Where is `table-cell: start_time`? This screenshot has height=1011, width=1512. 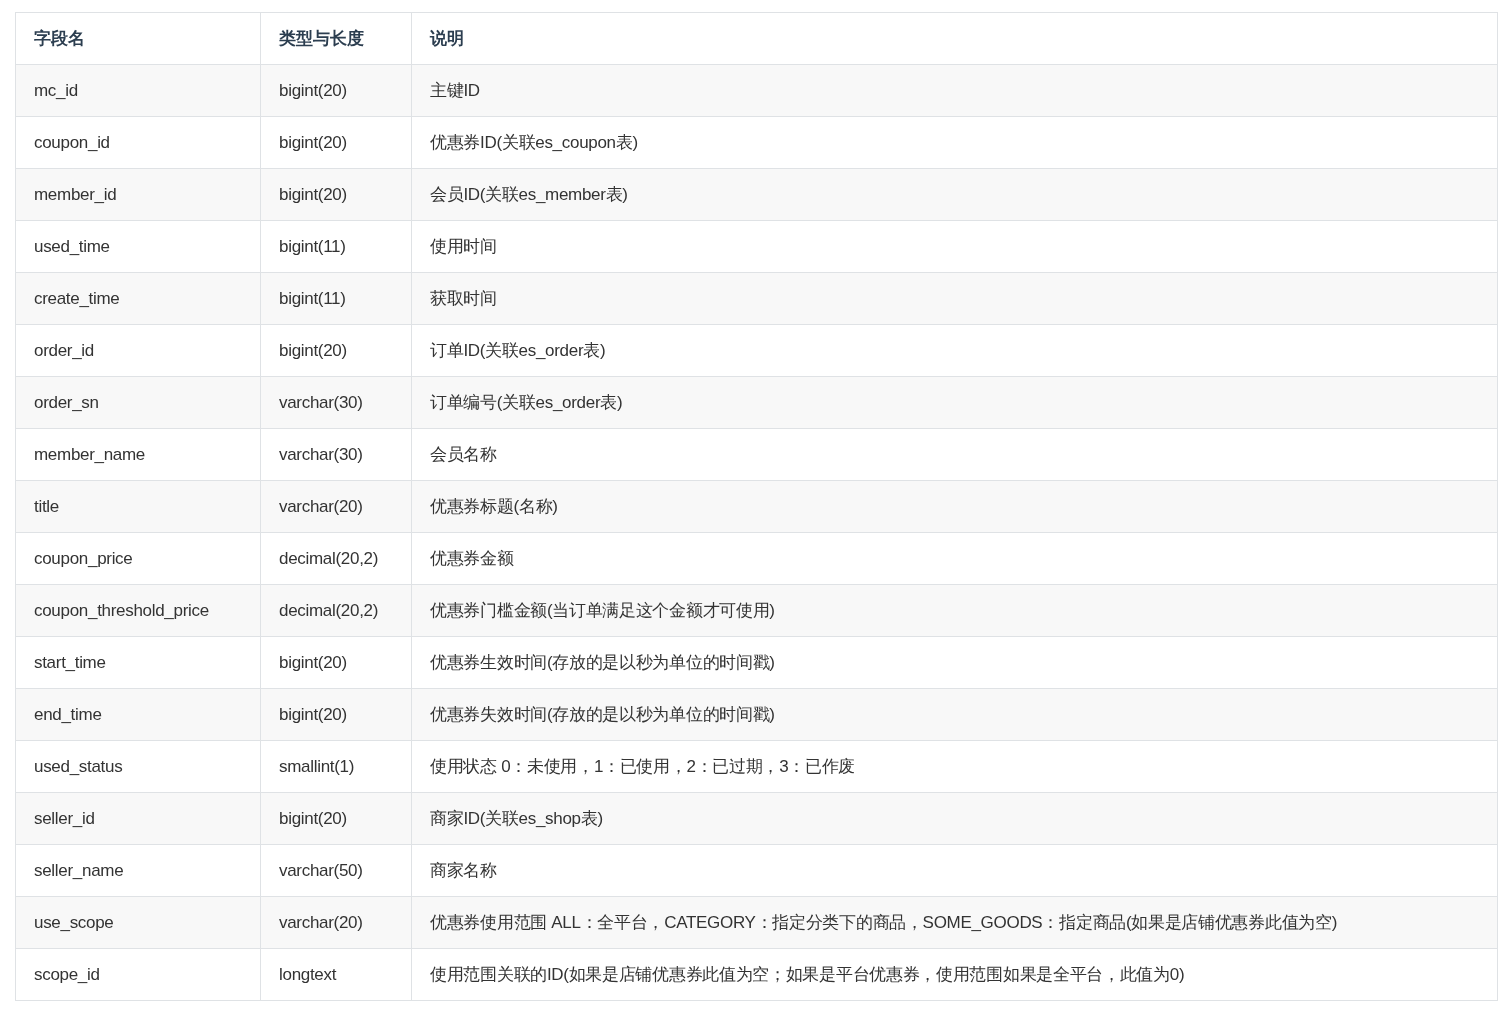 table-cell: start_time is located at coordinates (138, 662).